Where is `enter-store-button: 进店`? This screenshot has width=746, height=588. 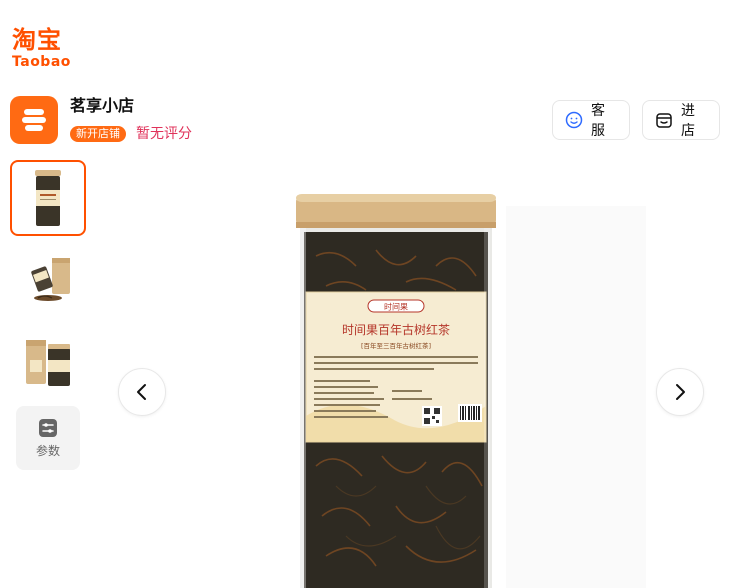
enter-store-button: 进店 is located at coordinates (681, 120).